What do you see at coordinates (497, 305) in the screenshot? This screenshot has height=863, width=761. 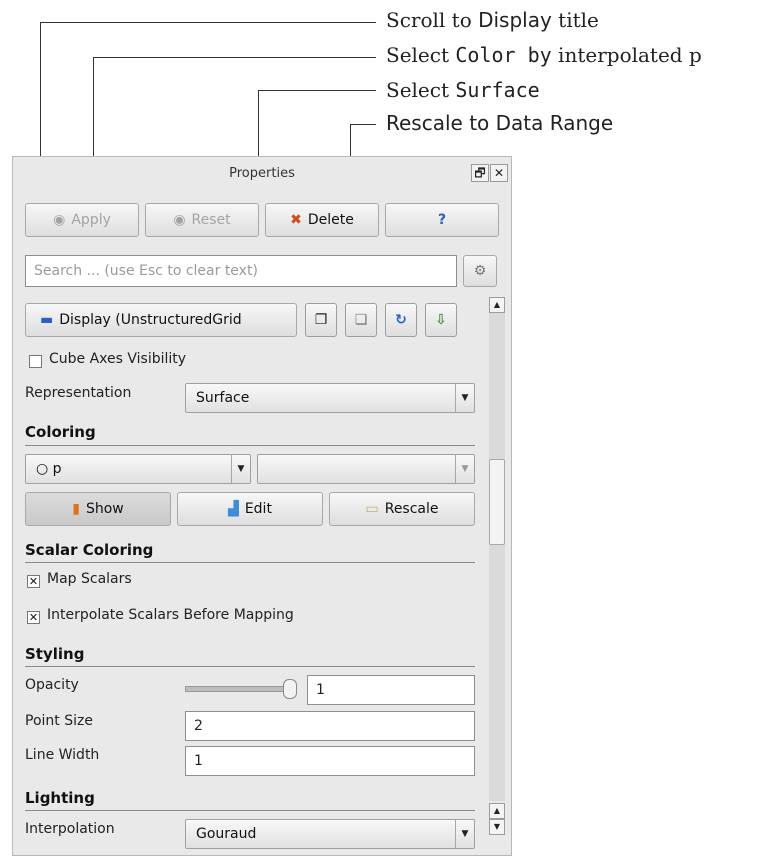 I see `scroll-up-button: ▲` at bounding box center [497, 305].